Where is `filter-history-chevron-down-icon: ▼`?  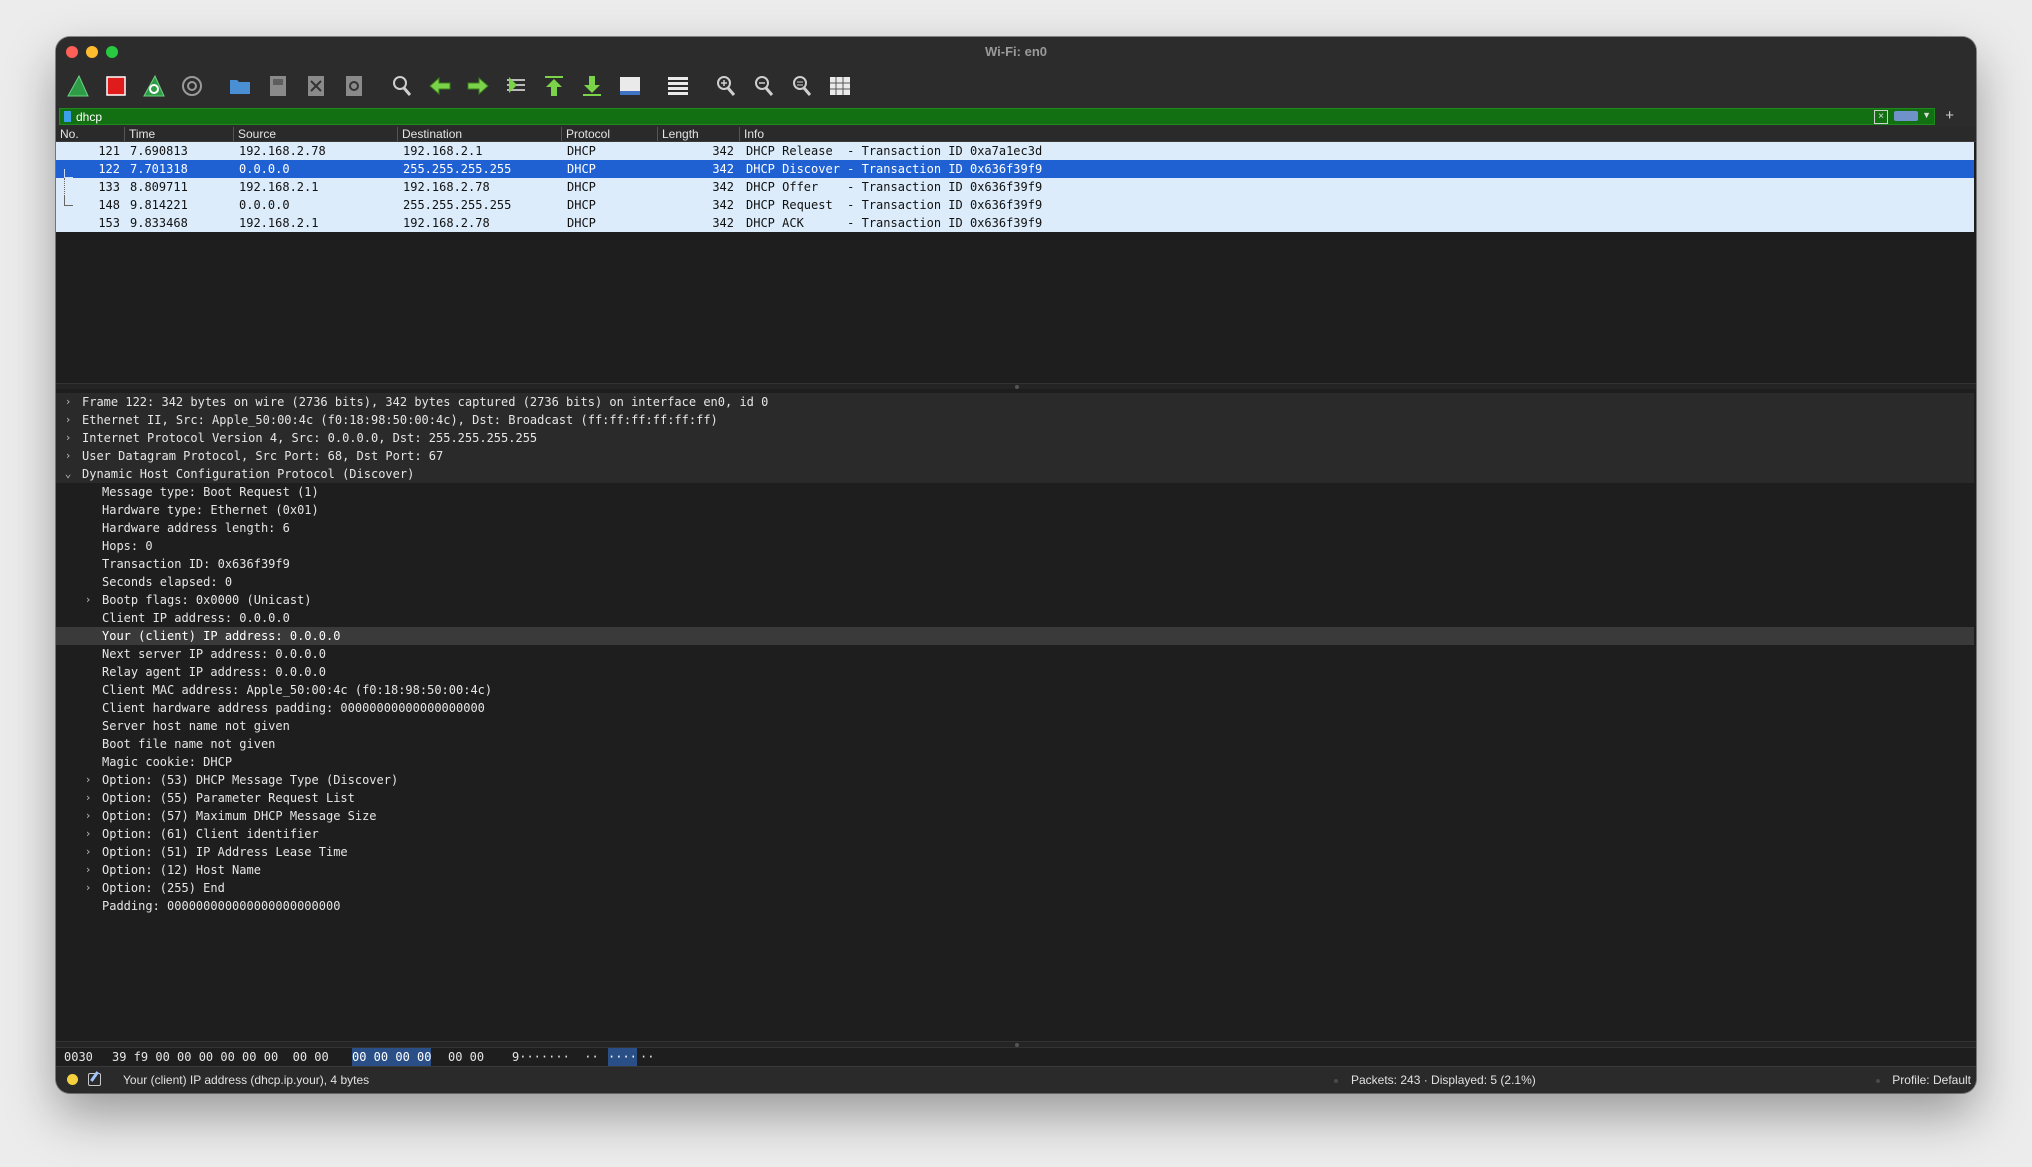
filter-history-chevron-down-icon: ▼ is located at coordinates (1926, 115).